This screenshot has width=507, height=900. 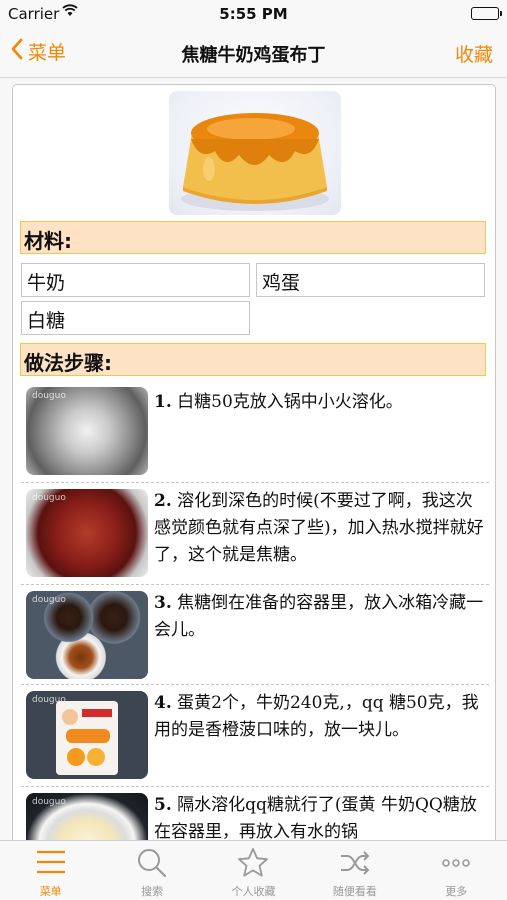 What do you see at coordinates (370, 280) in the screenshot?
I see `ingredient-item: 鸡蛋` at bounding box center [370, 280].